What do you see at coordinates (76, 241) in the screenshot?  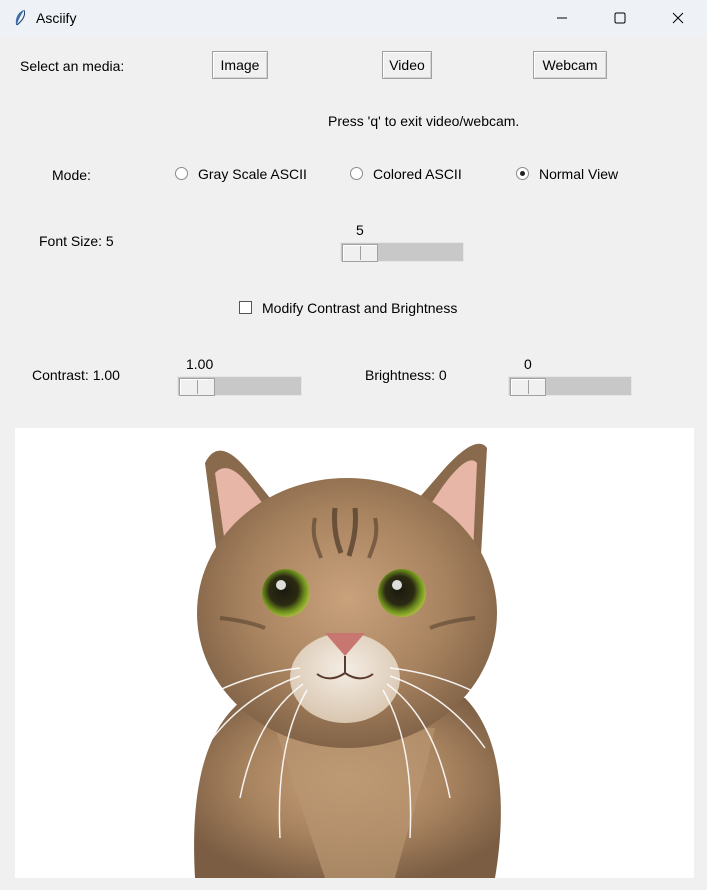 I see `font-size-label: Font Size: 5` at bounding box center [76, 241].